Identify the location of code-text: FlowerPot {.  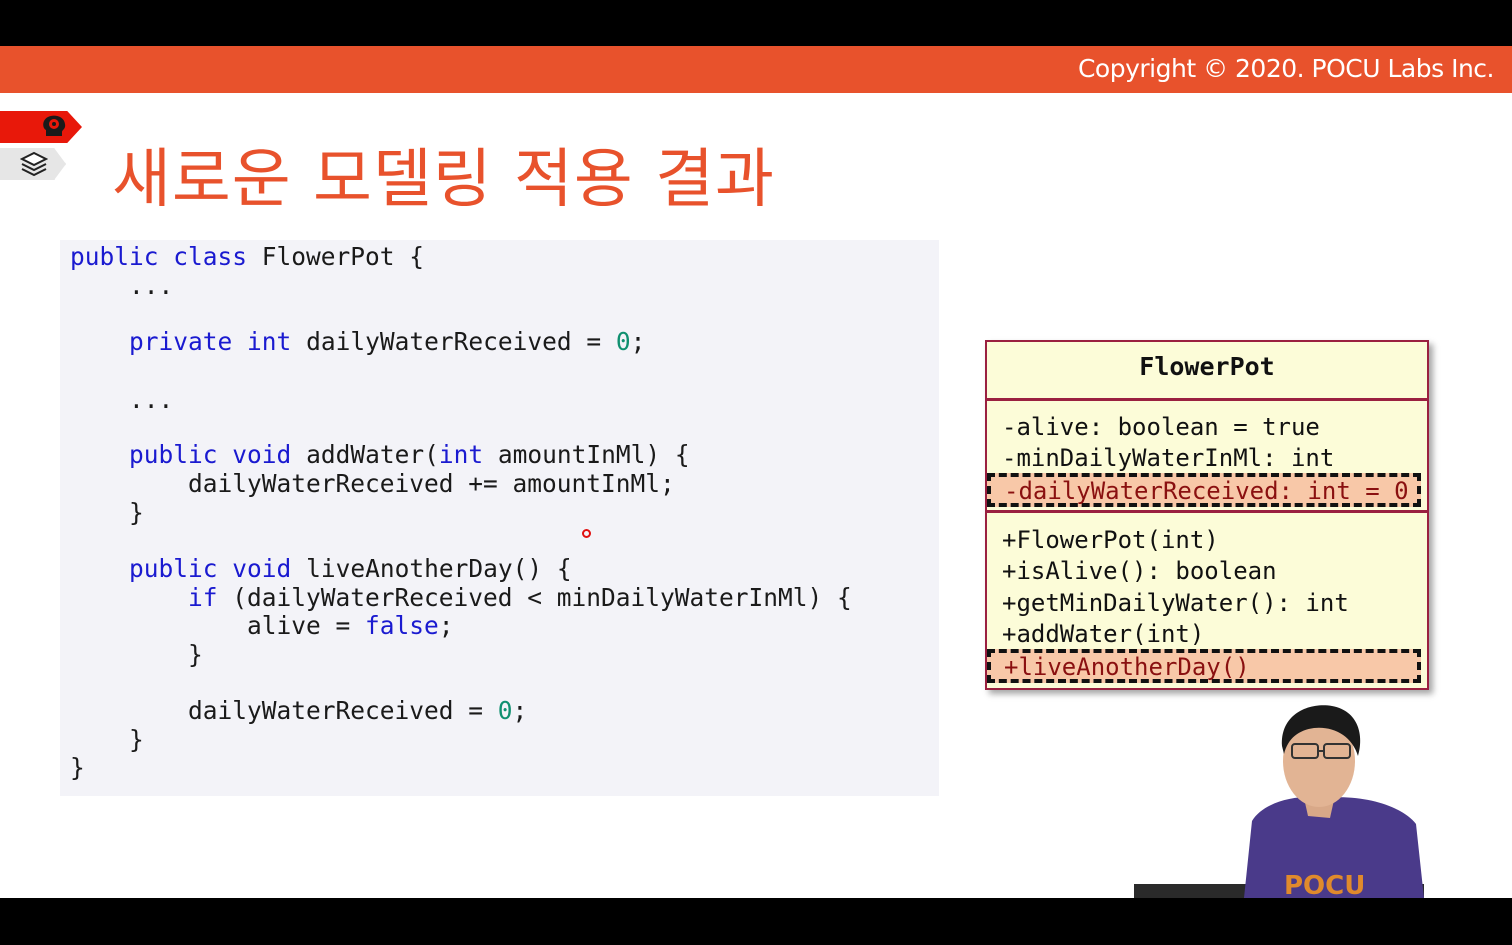
(336, 256).